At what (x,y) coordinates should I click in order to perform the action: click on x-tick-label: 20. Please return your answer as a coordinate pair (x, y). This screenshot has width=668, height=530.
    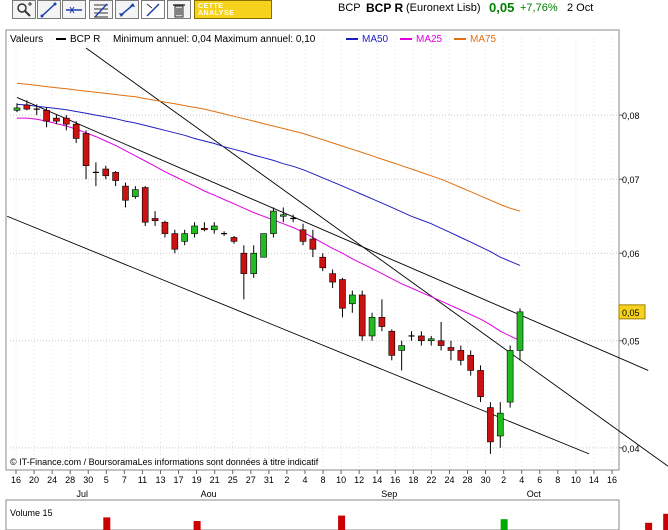
    Looking at the image, I should click on (34, 480).